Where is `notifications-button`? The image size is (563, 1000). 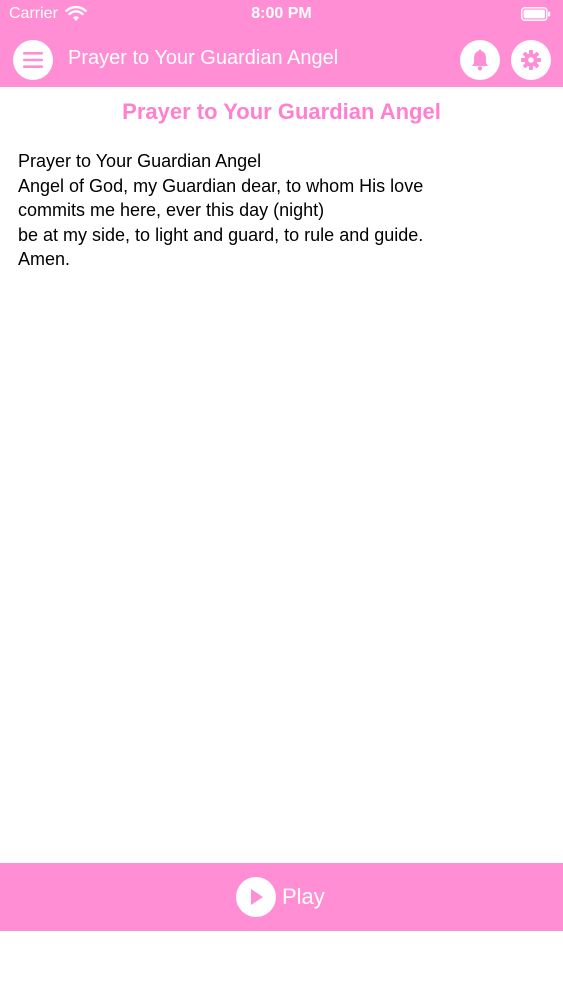 notifications-button is located at coordinates (480, 60).